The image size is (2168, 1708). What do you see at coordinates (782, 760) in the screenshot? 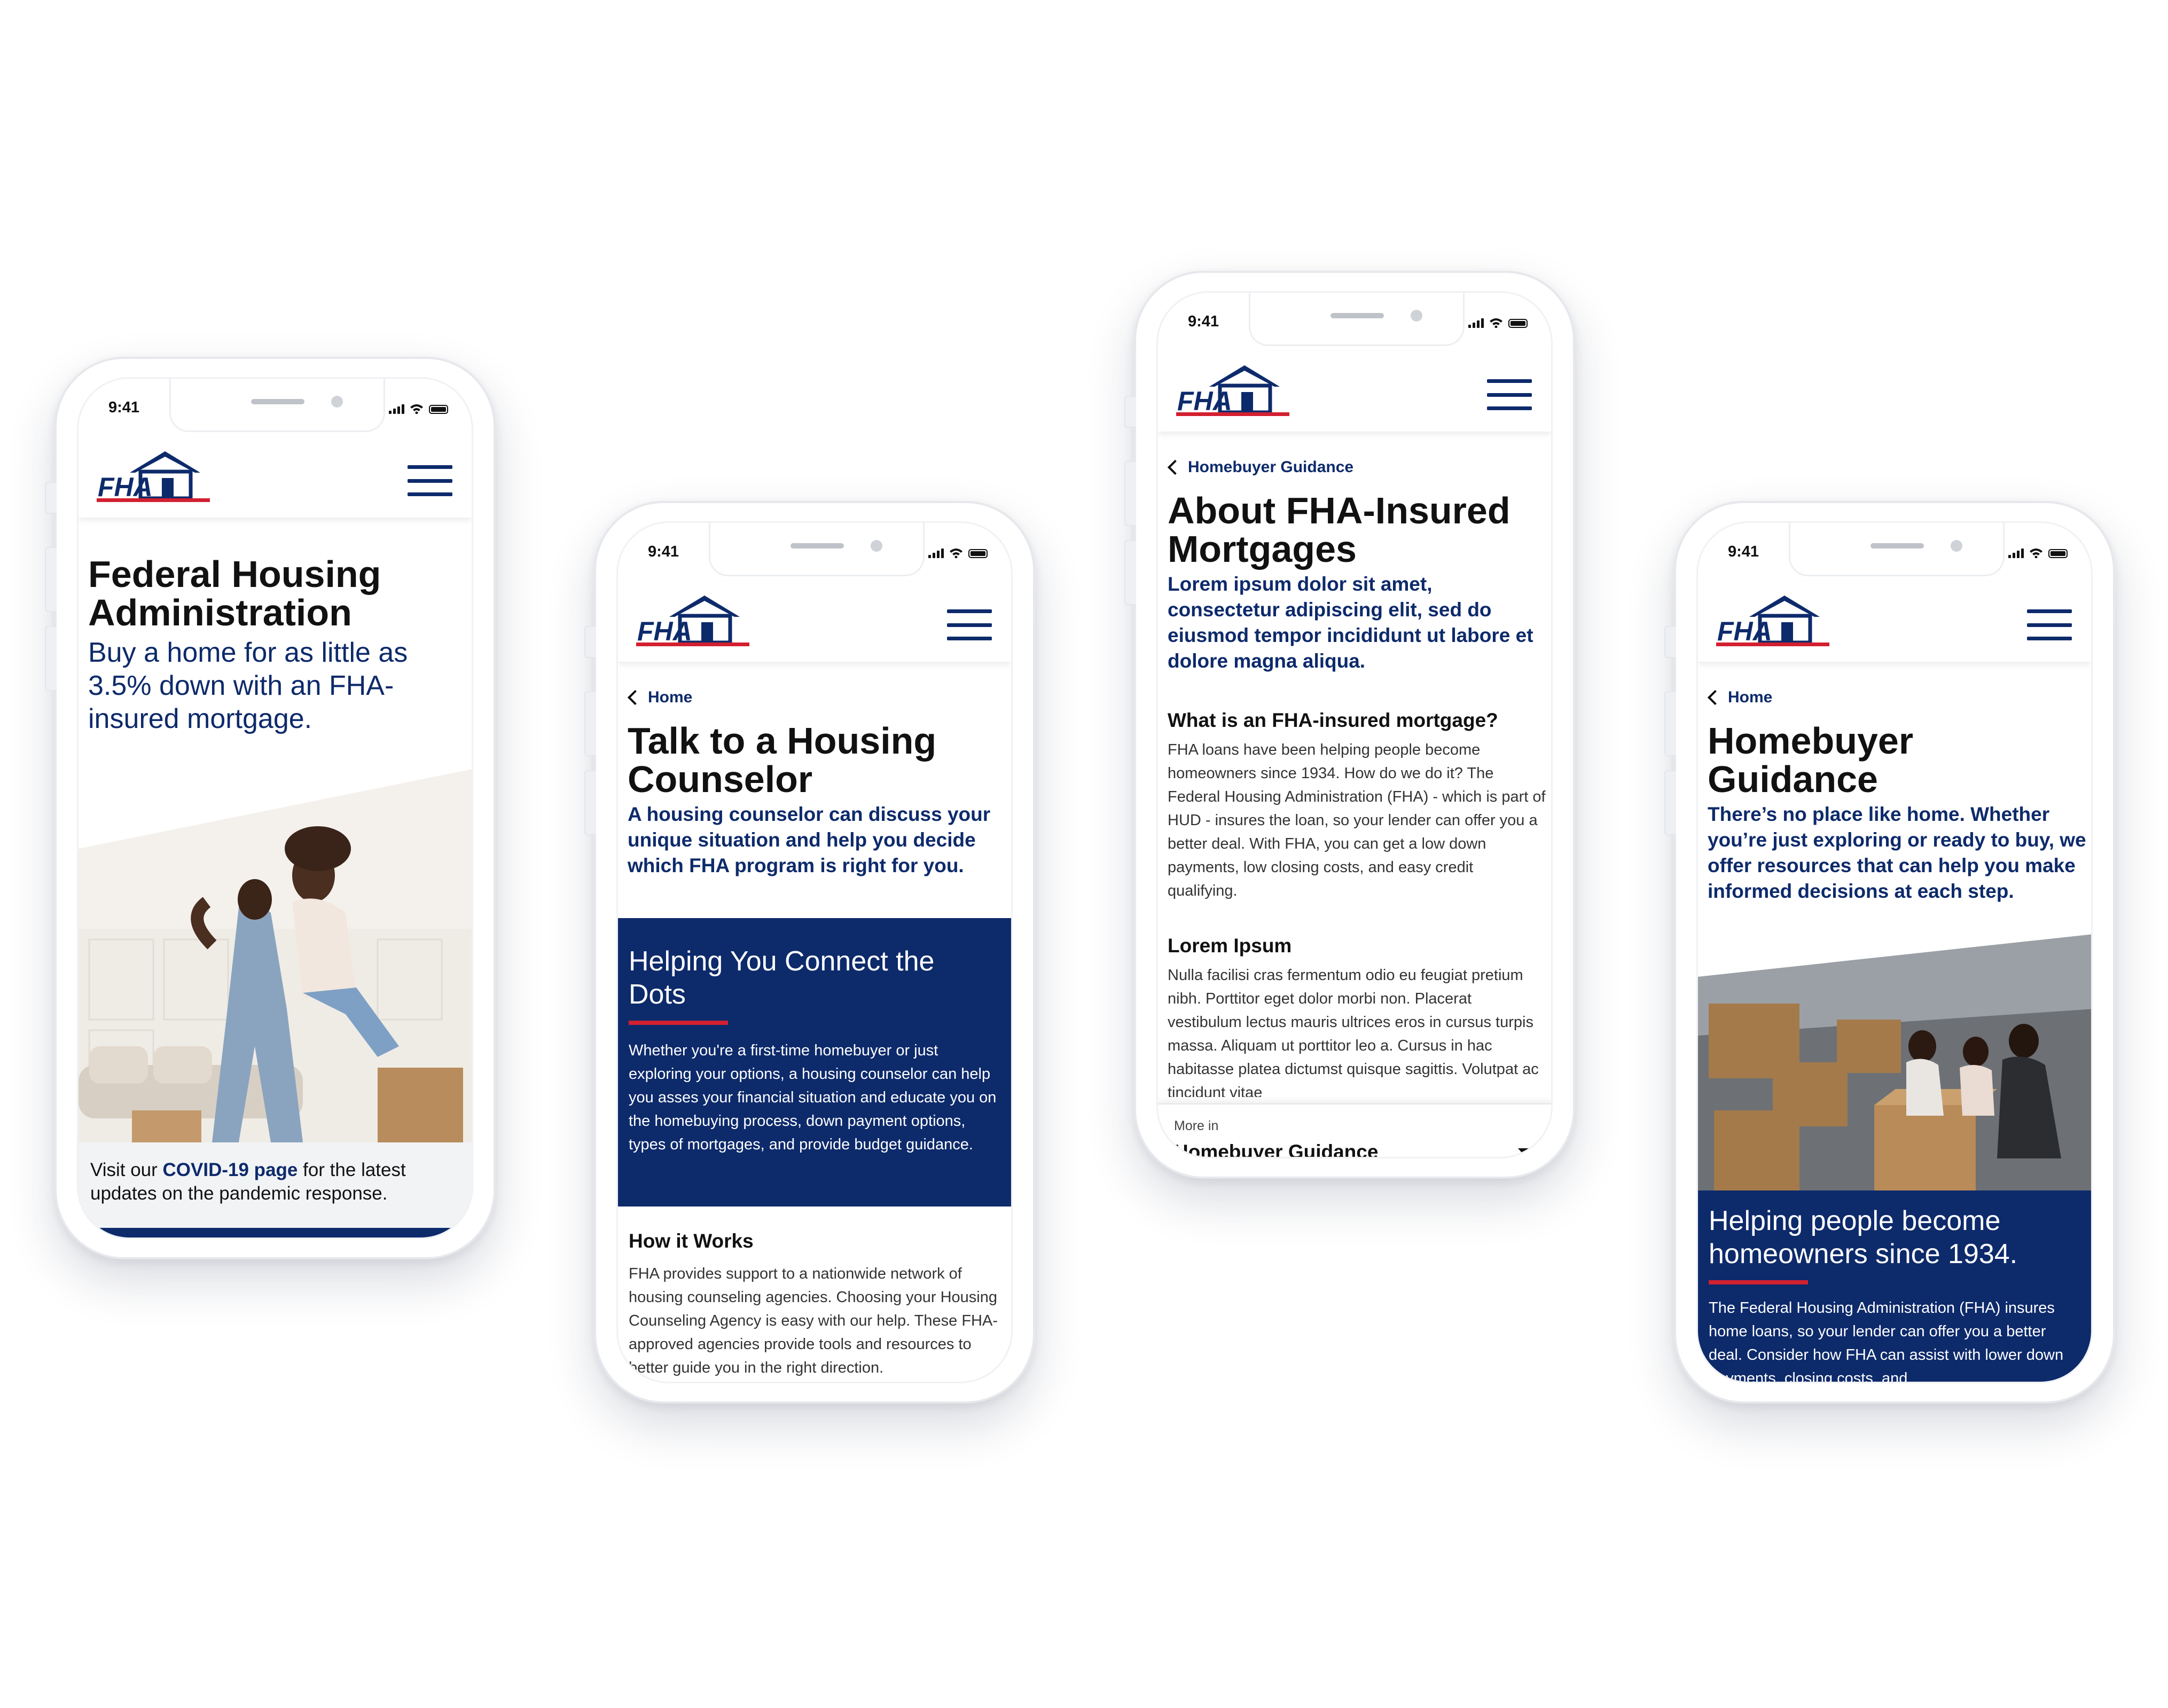
I see `page-title: Talk to a Housing Counselor` at bounding box center [782, 760].